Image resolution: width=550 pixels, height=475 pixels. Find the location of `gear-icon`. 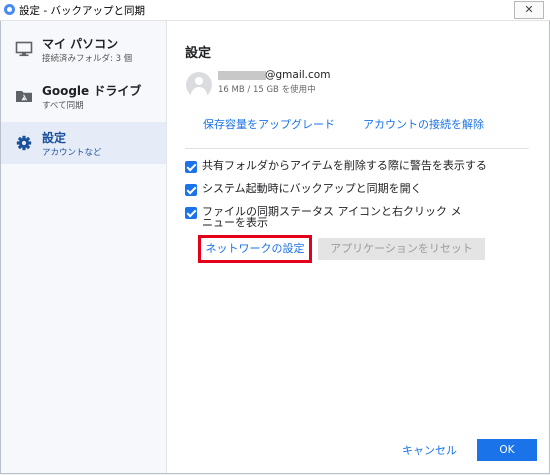

gear-icon is located at coordinates (24, 143).